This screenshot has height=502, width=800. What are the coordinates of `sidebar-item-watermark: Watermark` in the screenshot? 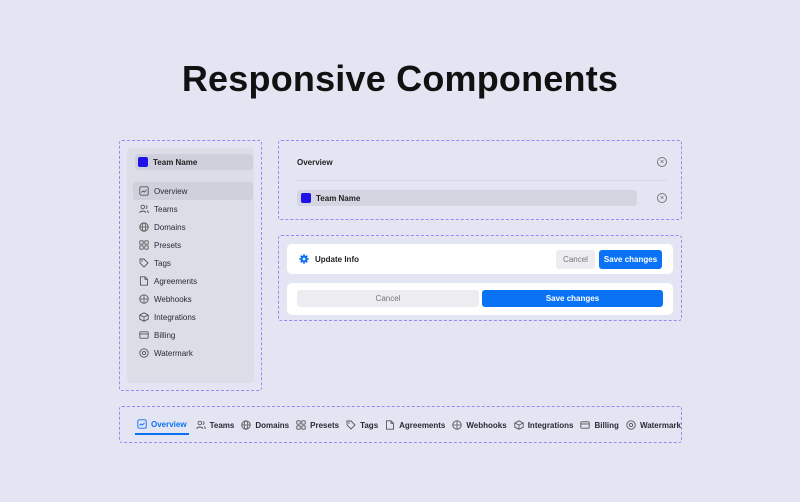 It's located at (193, 353).